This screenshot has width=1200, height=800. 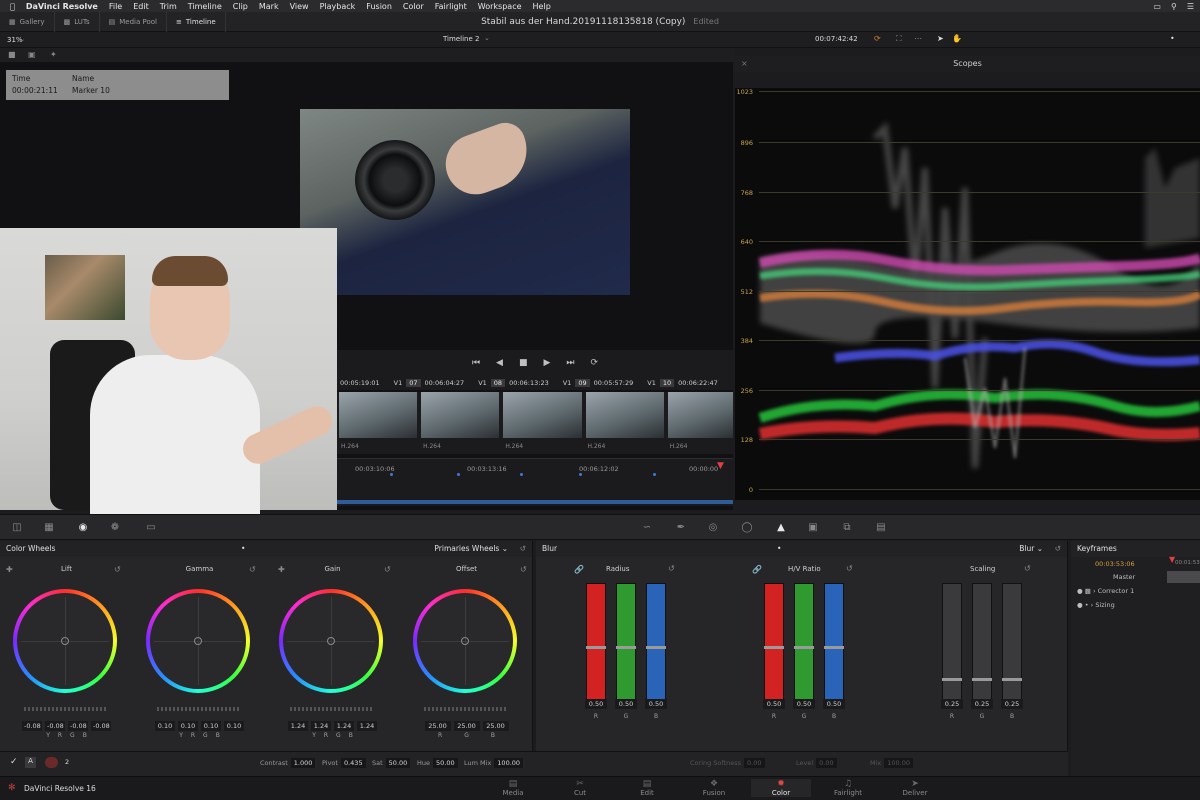 I want to click on level-control: Level 0.00, so click(x=816, y=763).